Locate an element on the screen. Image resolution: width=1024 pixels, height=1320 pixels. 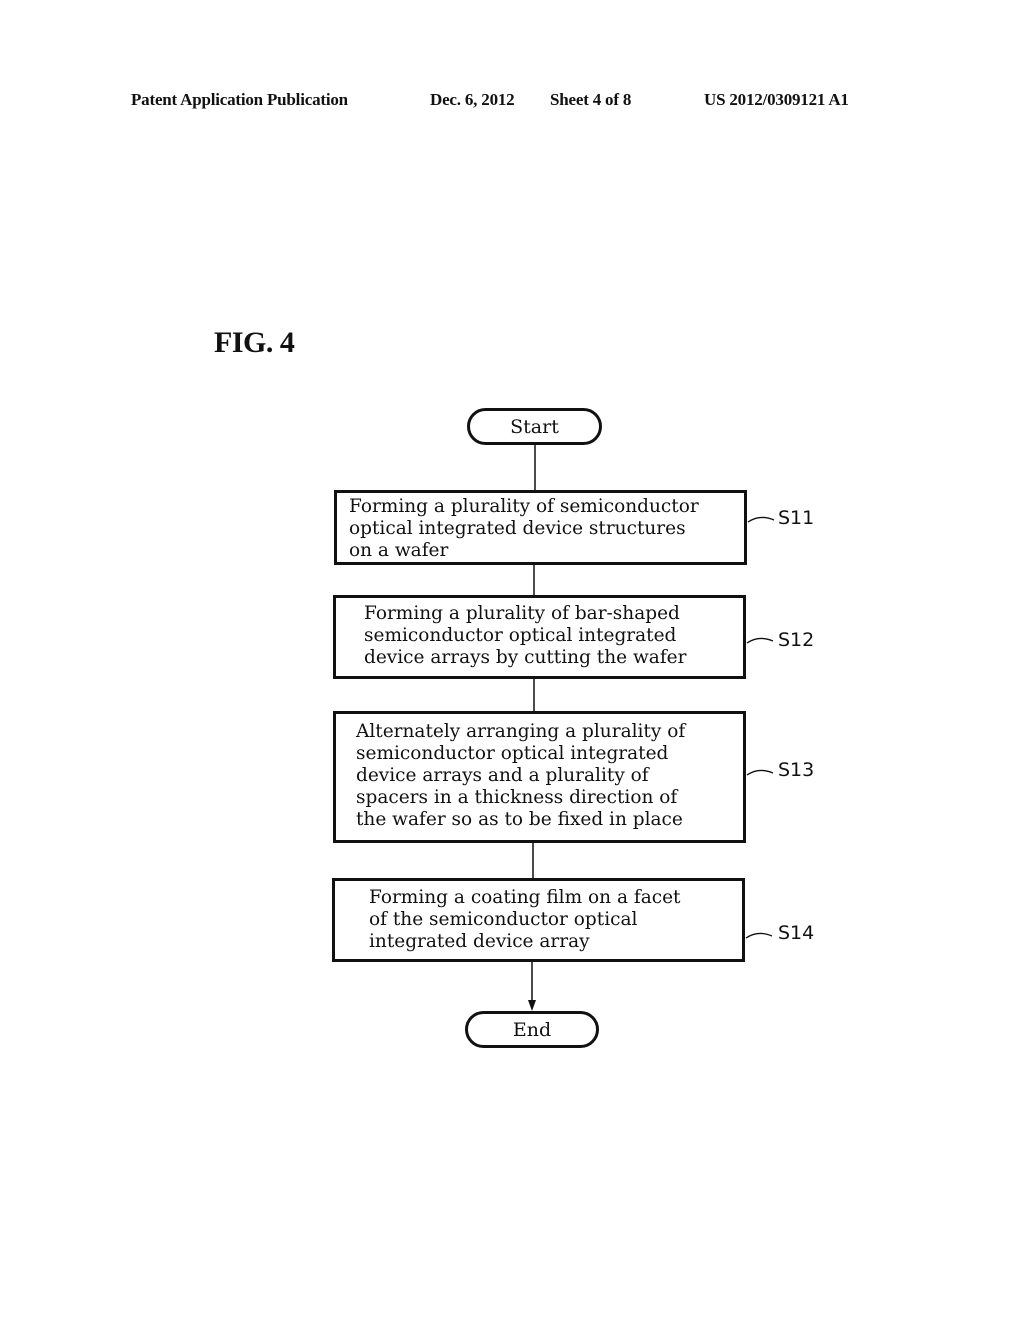
leader-line-s13 is located at coordinates (760, 772).